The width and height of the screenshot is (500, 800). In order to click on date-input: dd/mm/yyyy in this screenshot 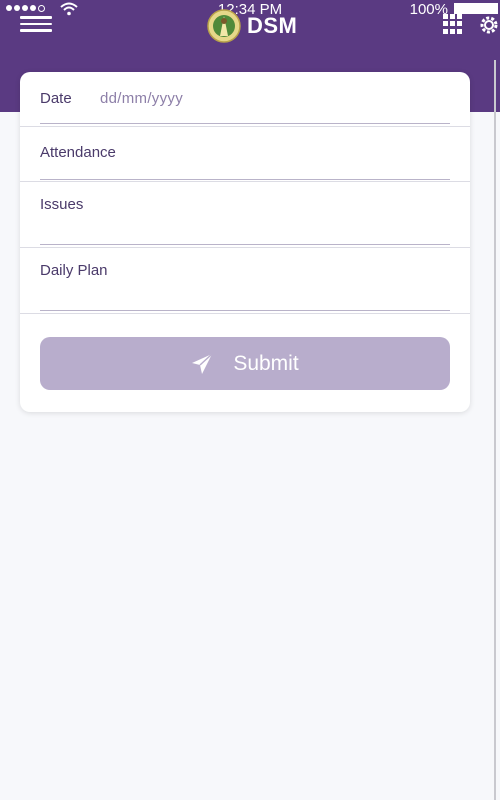, I will do `click(141, 98)`.